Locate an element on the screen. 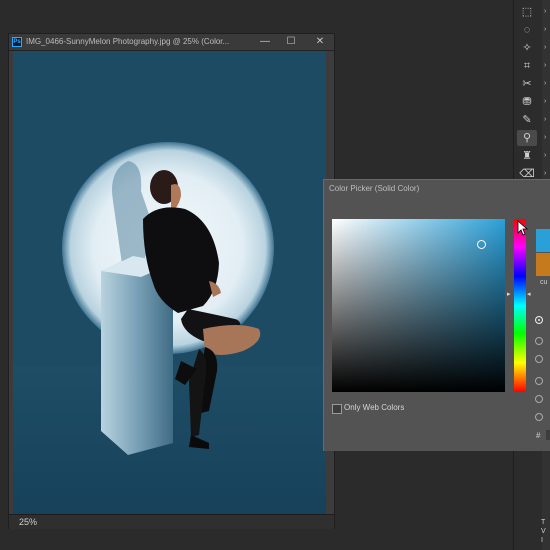  rectangular-marquee-tool: ⬚ is located at coordinates (527, 12).